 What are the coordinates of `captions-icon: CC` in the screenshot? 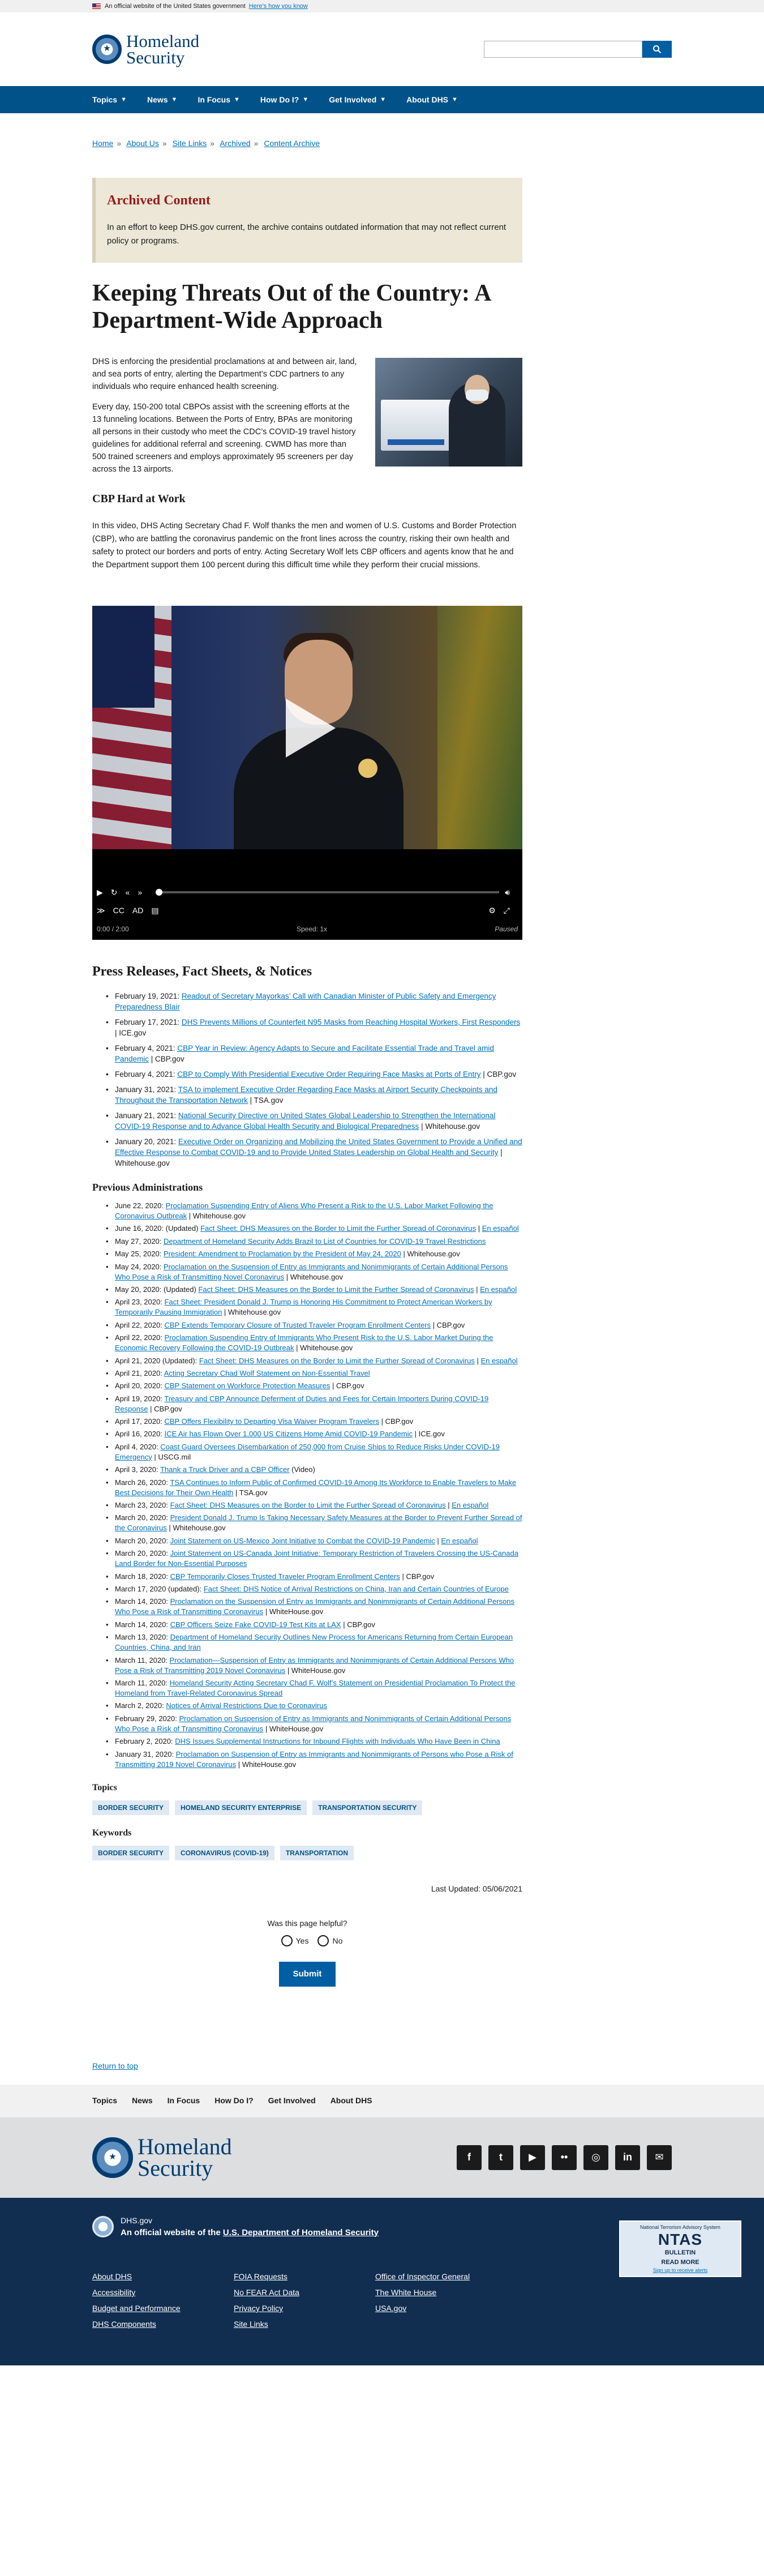 It's located at (119, 911).